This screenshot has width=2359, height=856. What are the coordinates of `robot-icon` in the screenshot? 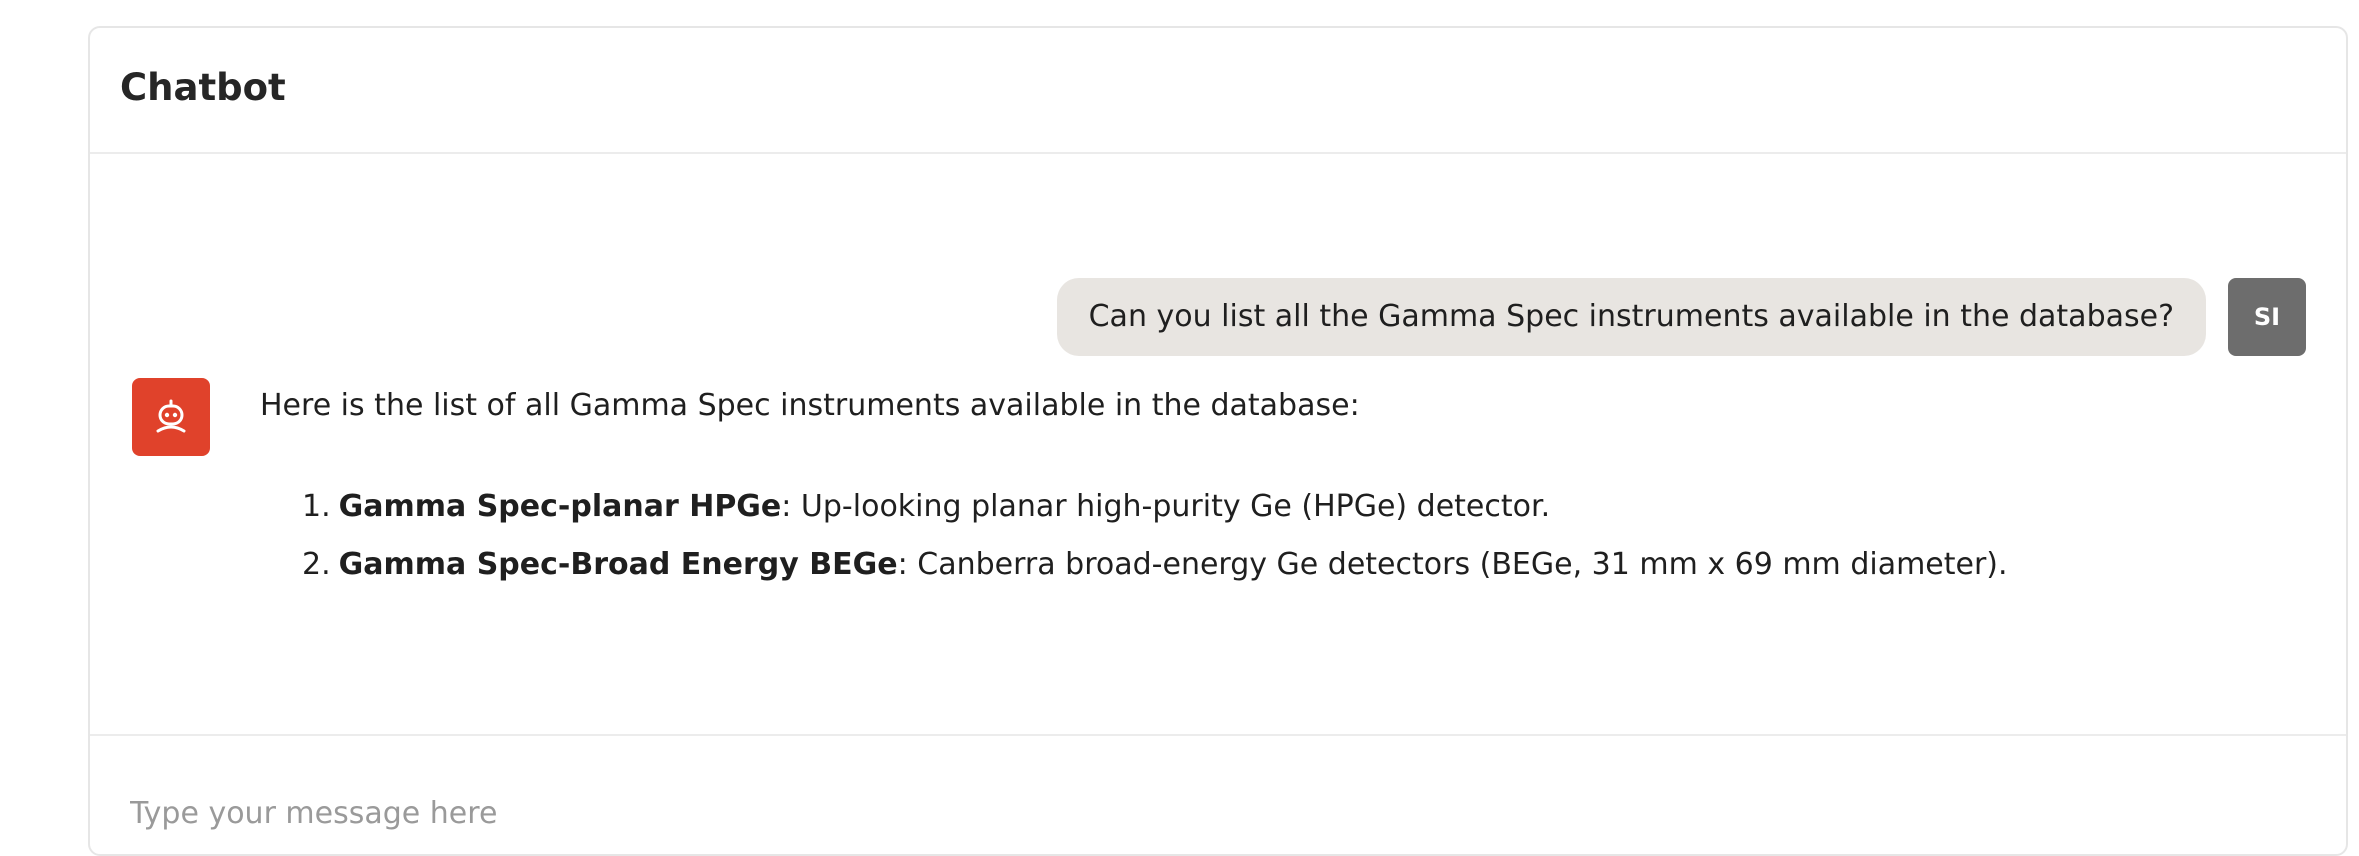 It's located at (171, 416).